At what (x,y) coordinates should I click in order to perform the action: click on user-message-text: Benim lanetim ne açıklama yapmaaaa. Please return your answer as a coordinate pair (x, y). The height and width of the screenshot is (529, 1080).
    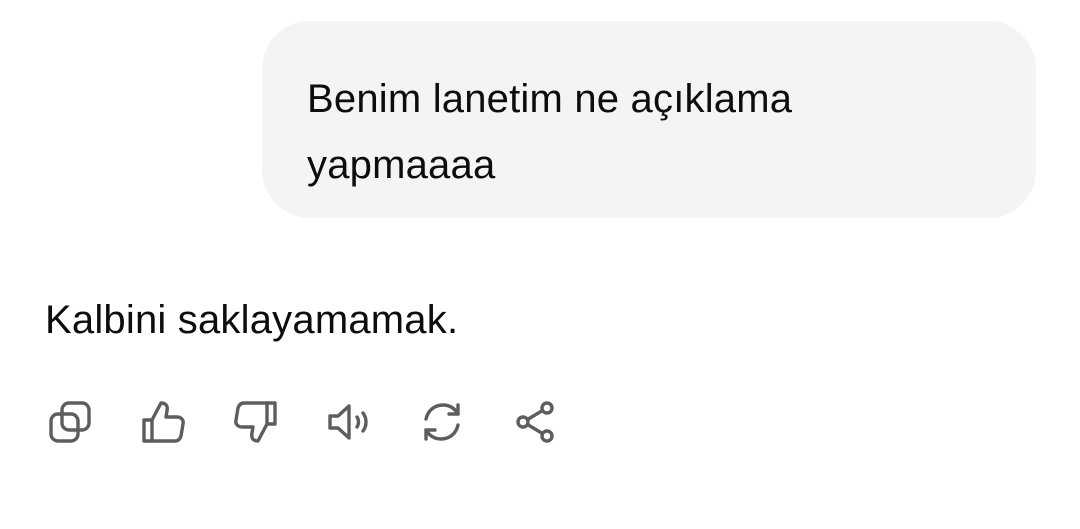
    Looking at the image, I should click on (550, 132).